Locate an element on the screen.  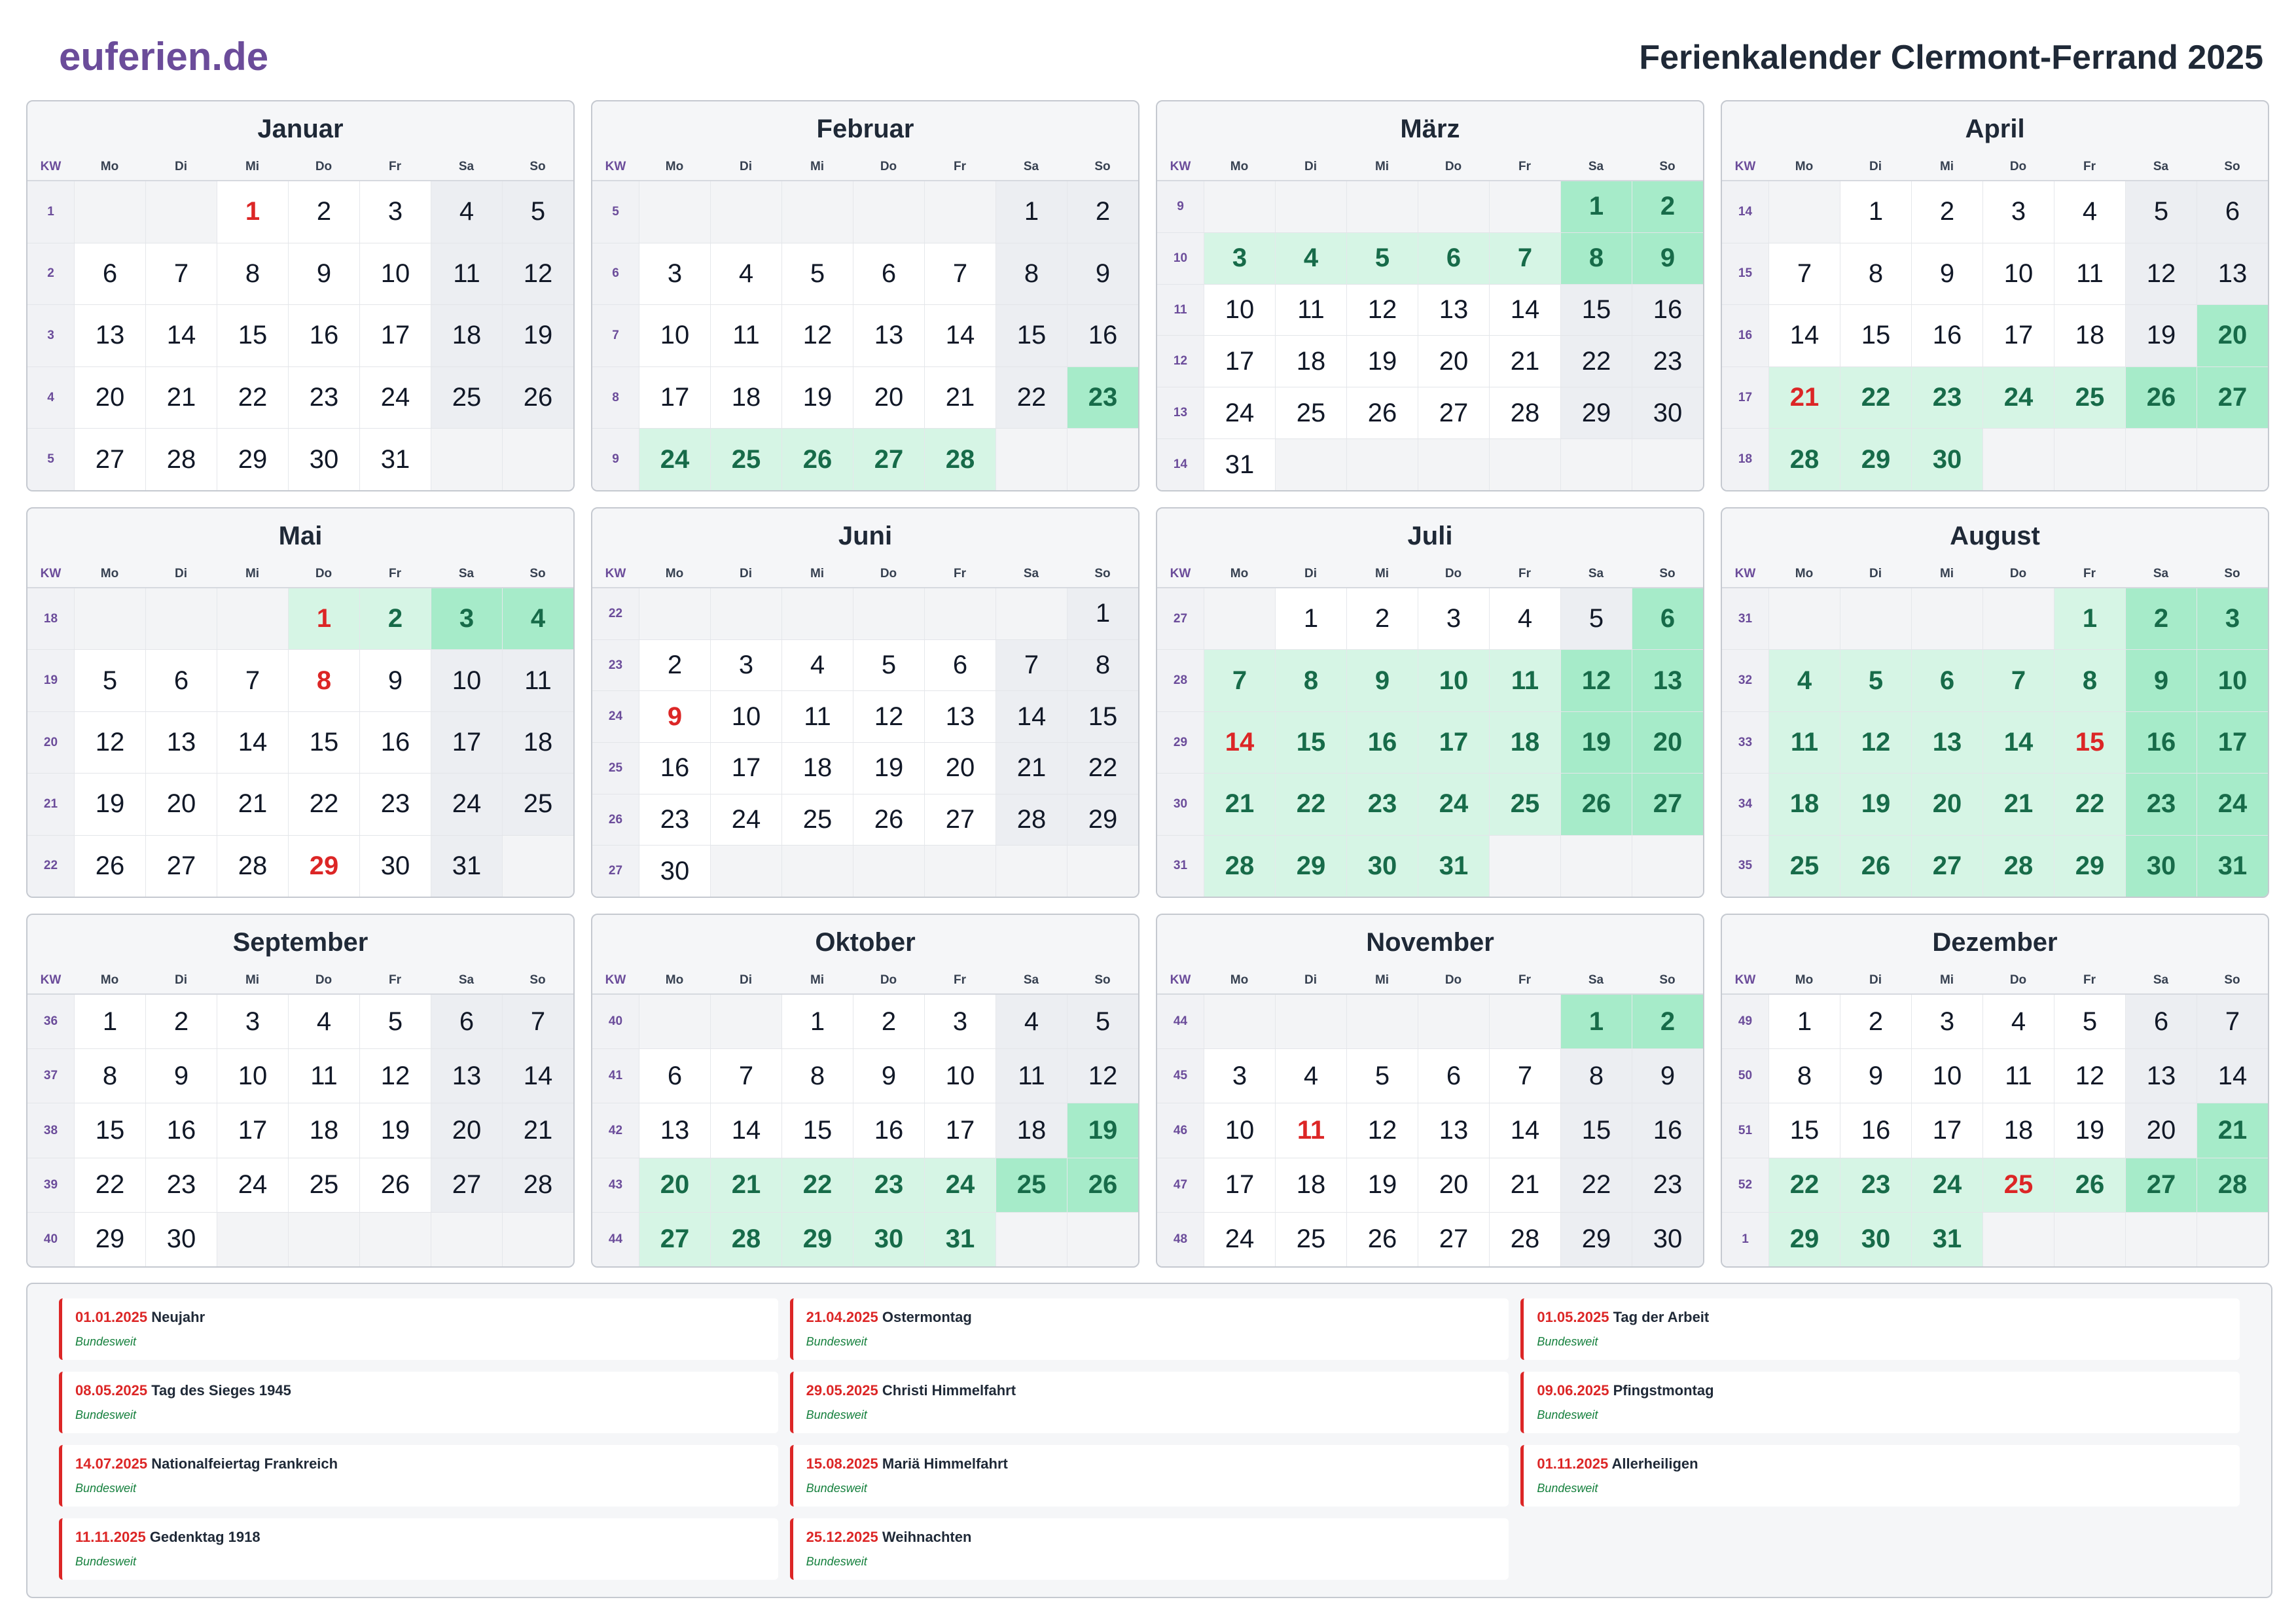
day-cell: 28 is located at coordinates (1239, 866).